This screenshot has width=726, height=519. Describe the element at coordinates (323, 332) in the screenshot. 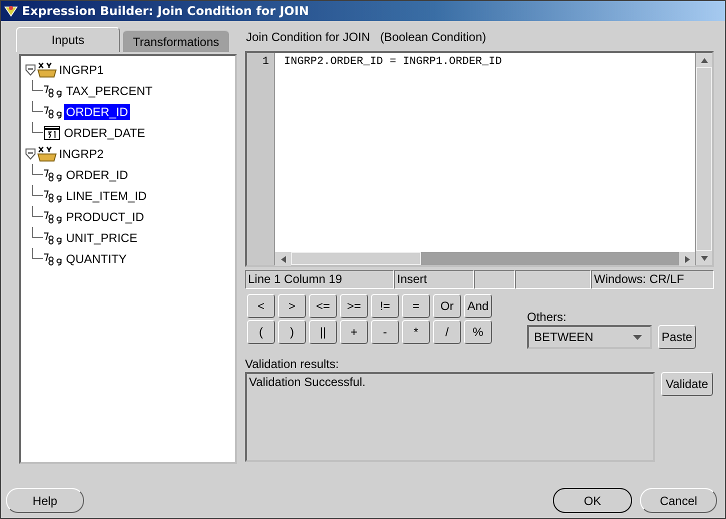

I see `operator-button: ||` at that location.